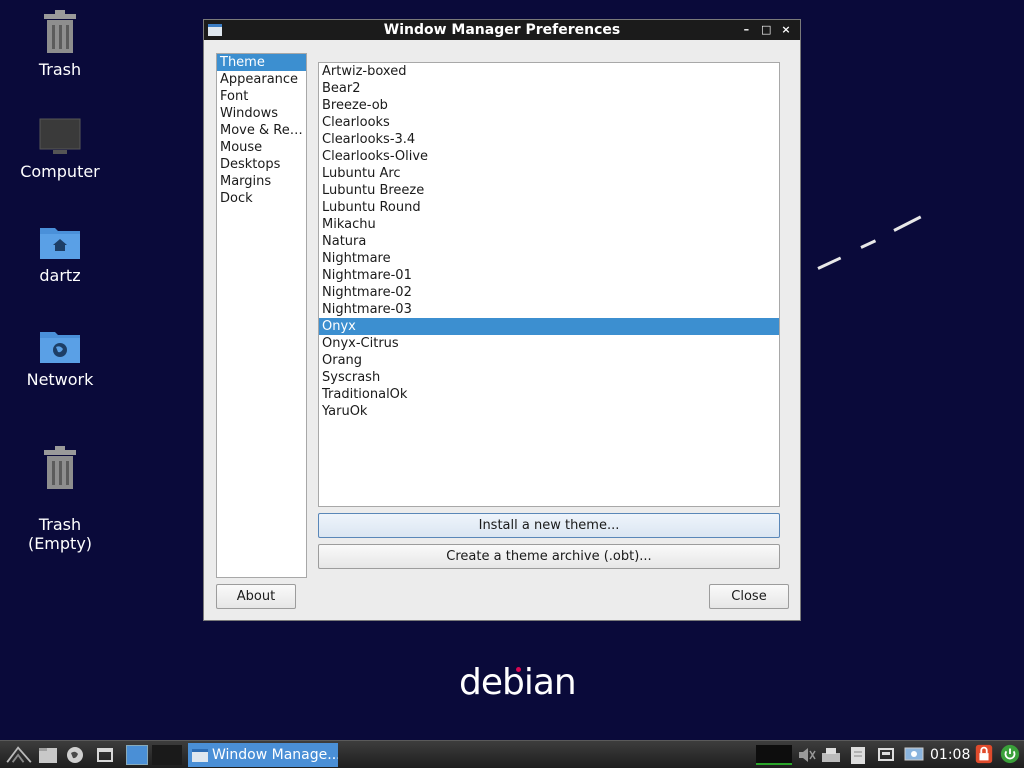  Describe the element at coordinates (549, 411) in the screenshot. I see `list-item: YaruOk` at that location.